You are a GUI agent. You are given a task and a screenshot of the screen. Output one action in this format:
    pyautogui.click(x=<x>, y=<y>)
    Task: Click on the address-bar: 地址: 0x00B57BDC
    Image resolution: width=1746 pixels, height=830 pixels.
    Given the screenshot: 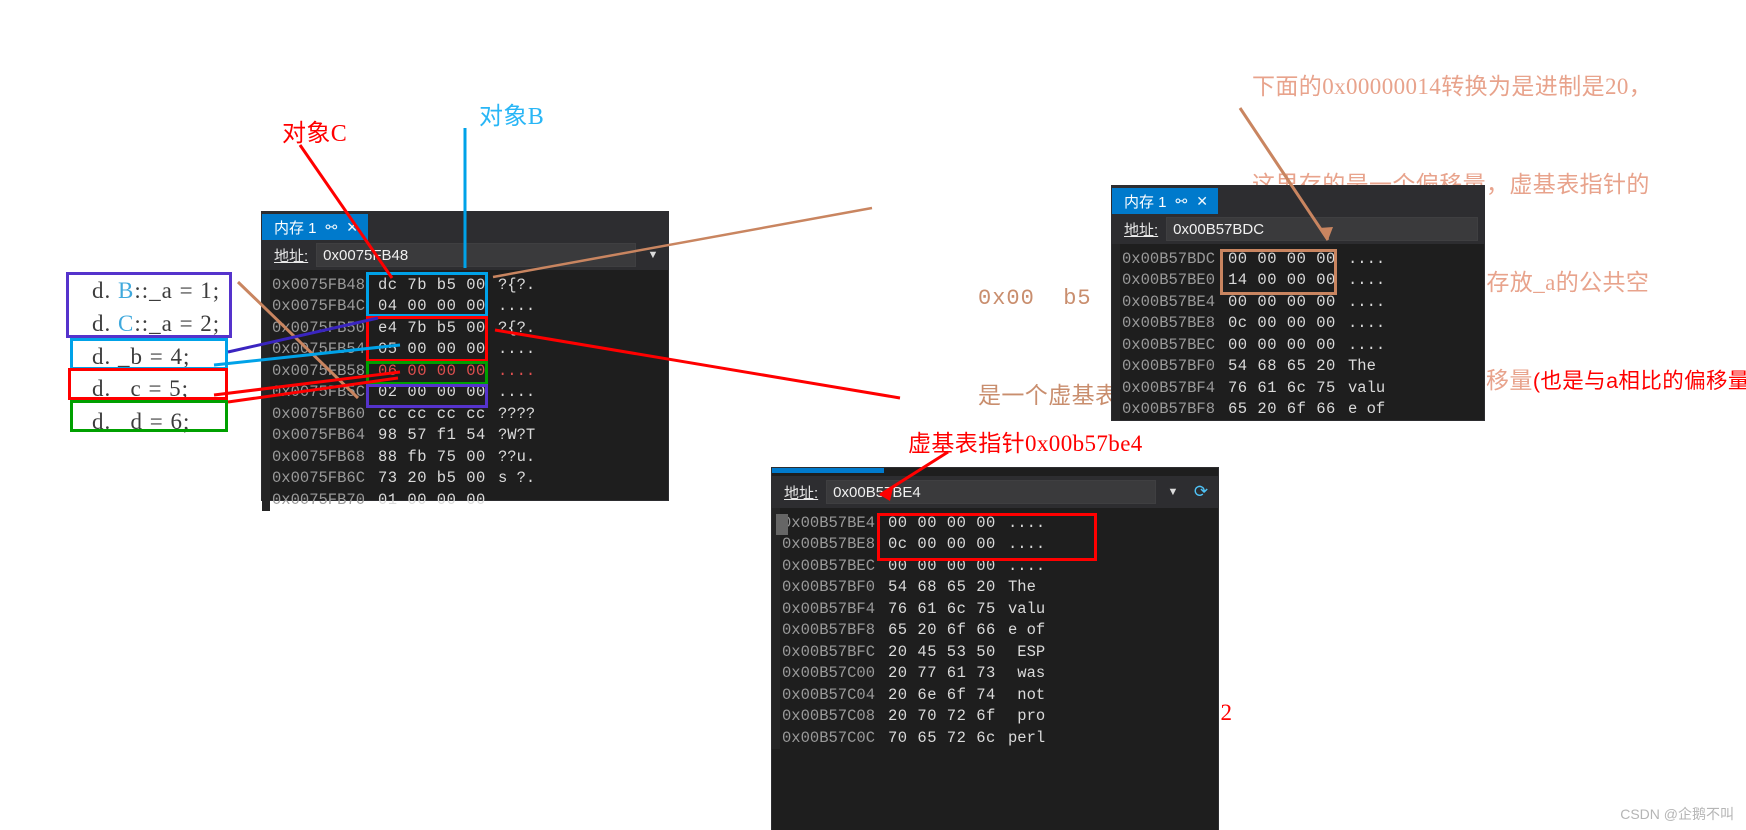 What is the action you would take?
    pyautogui.click(x=1298, y=229)
    